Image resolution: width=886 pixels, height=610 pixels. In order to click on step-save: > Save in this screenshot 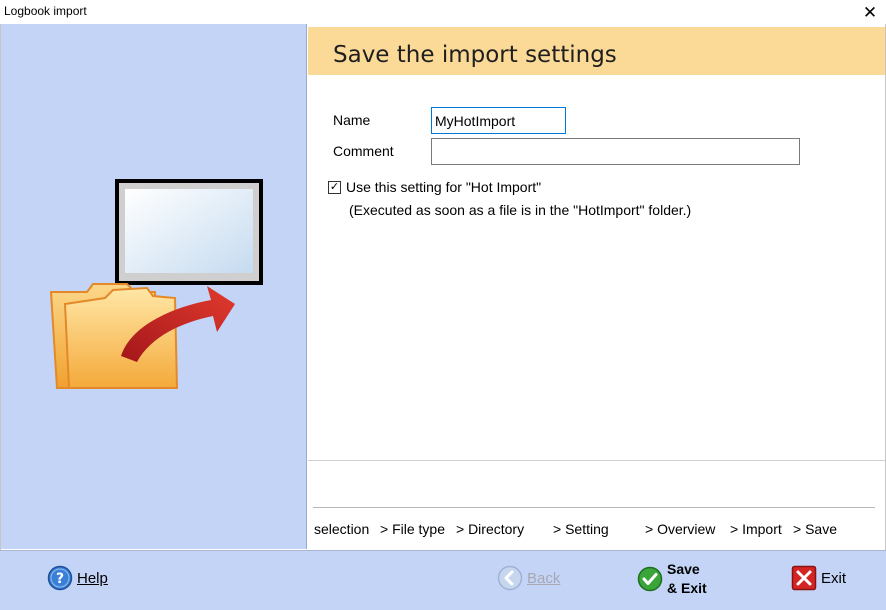, I will do `click(815, 529)`.